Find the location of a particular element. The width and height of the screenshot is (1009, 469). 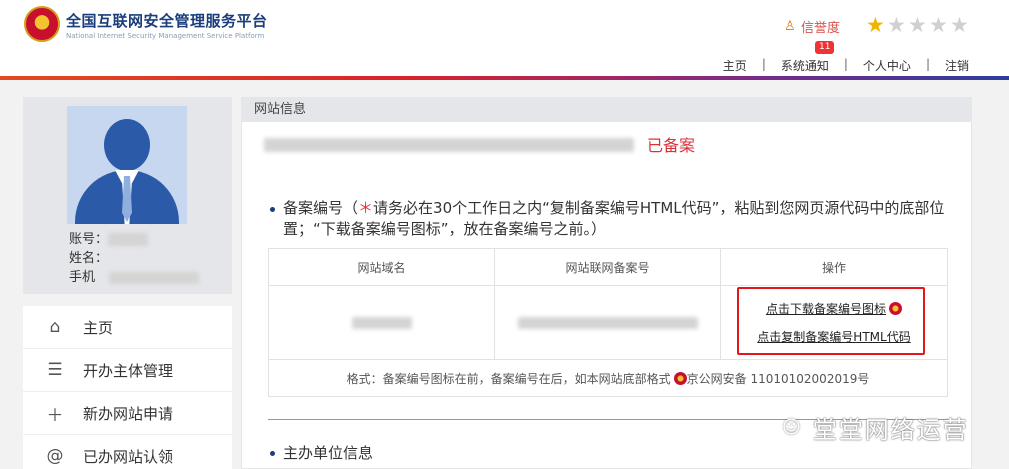

phone-field: 手机 is located at coordinates (134, 275).